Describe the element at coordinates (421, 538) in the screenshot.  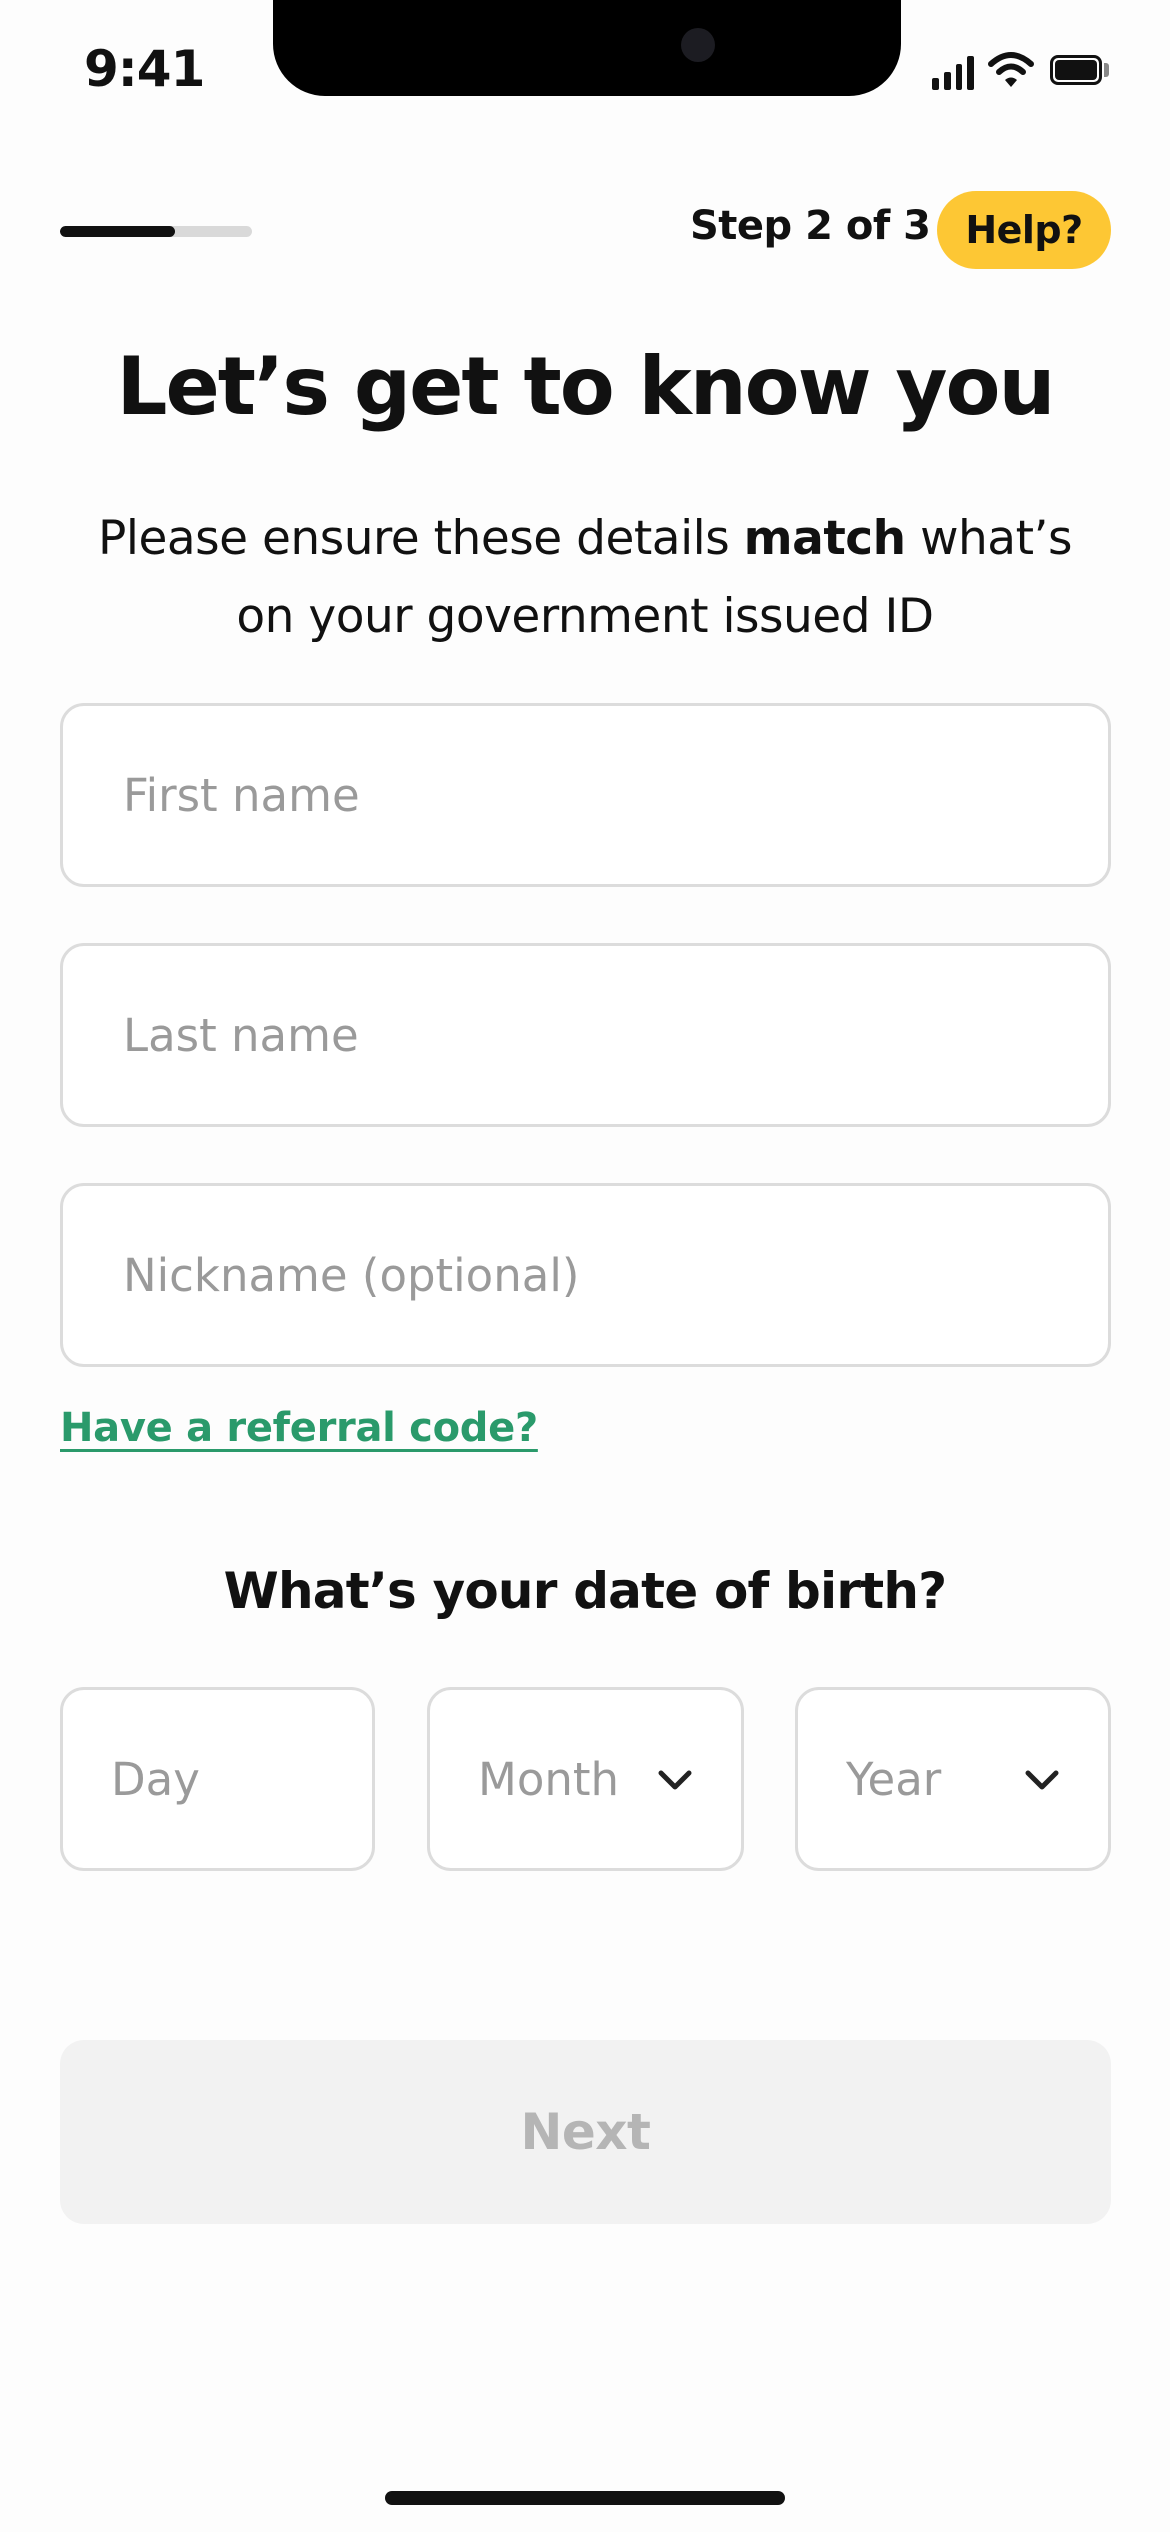
I see `subtitle-text: Please ensure these details` at that location.